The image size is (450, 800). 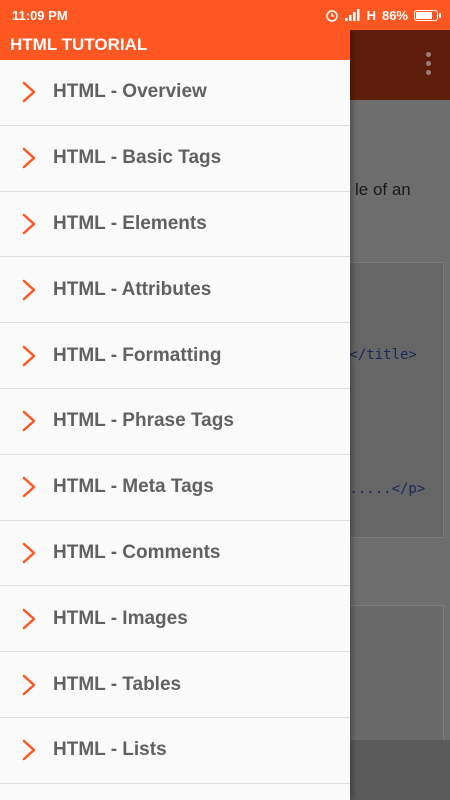 I want to click on drawer-item-label: HTML - Comments, so click(x=137, y=552).